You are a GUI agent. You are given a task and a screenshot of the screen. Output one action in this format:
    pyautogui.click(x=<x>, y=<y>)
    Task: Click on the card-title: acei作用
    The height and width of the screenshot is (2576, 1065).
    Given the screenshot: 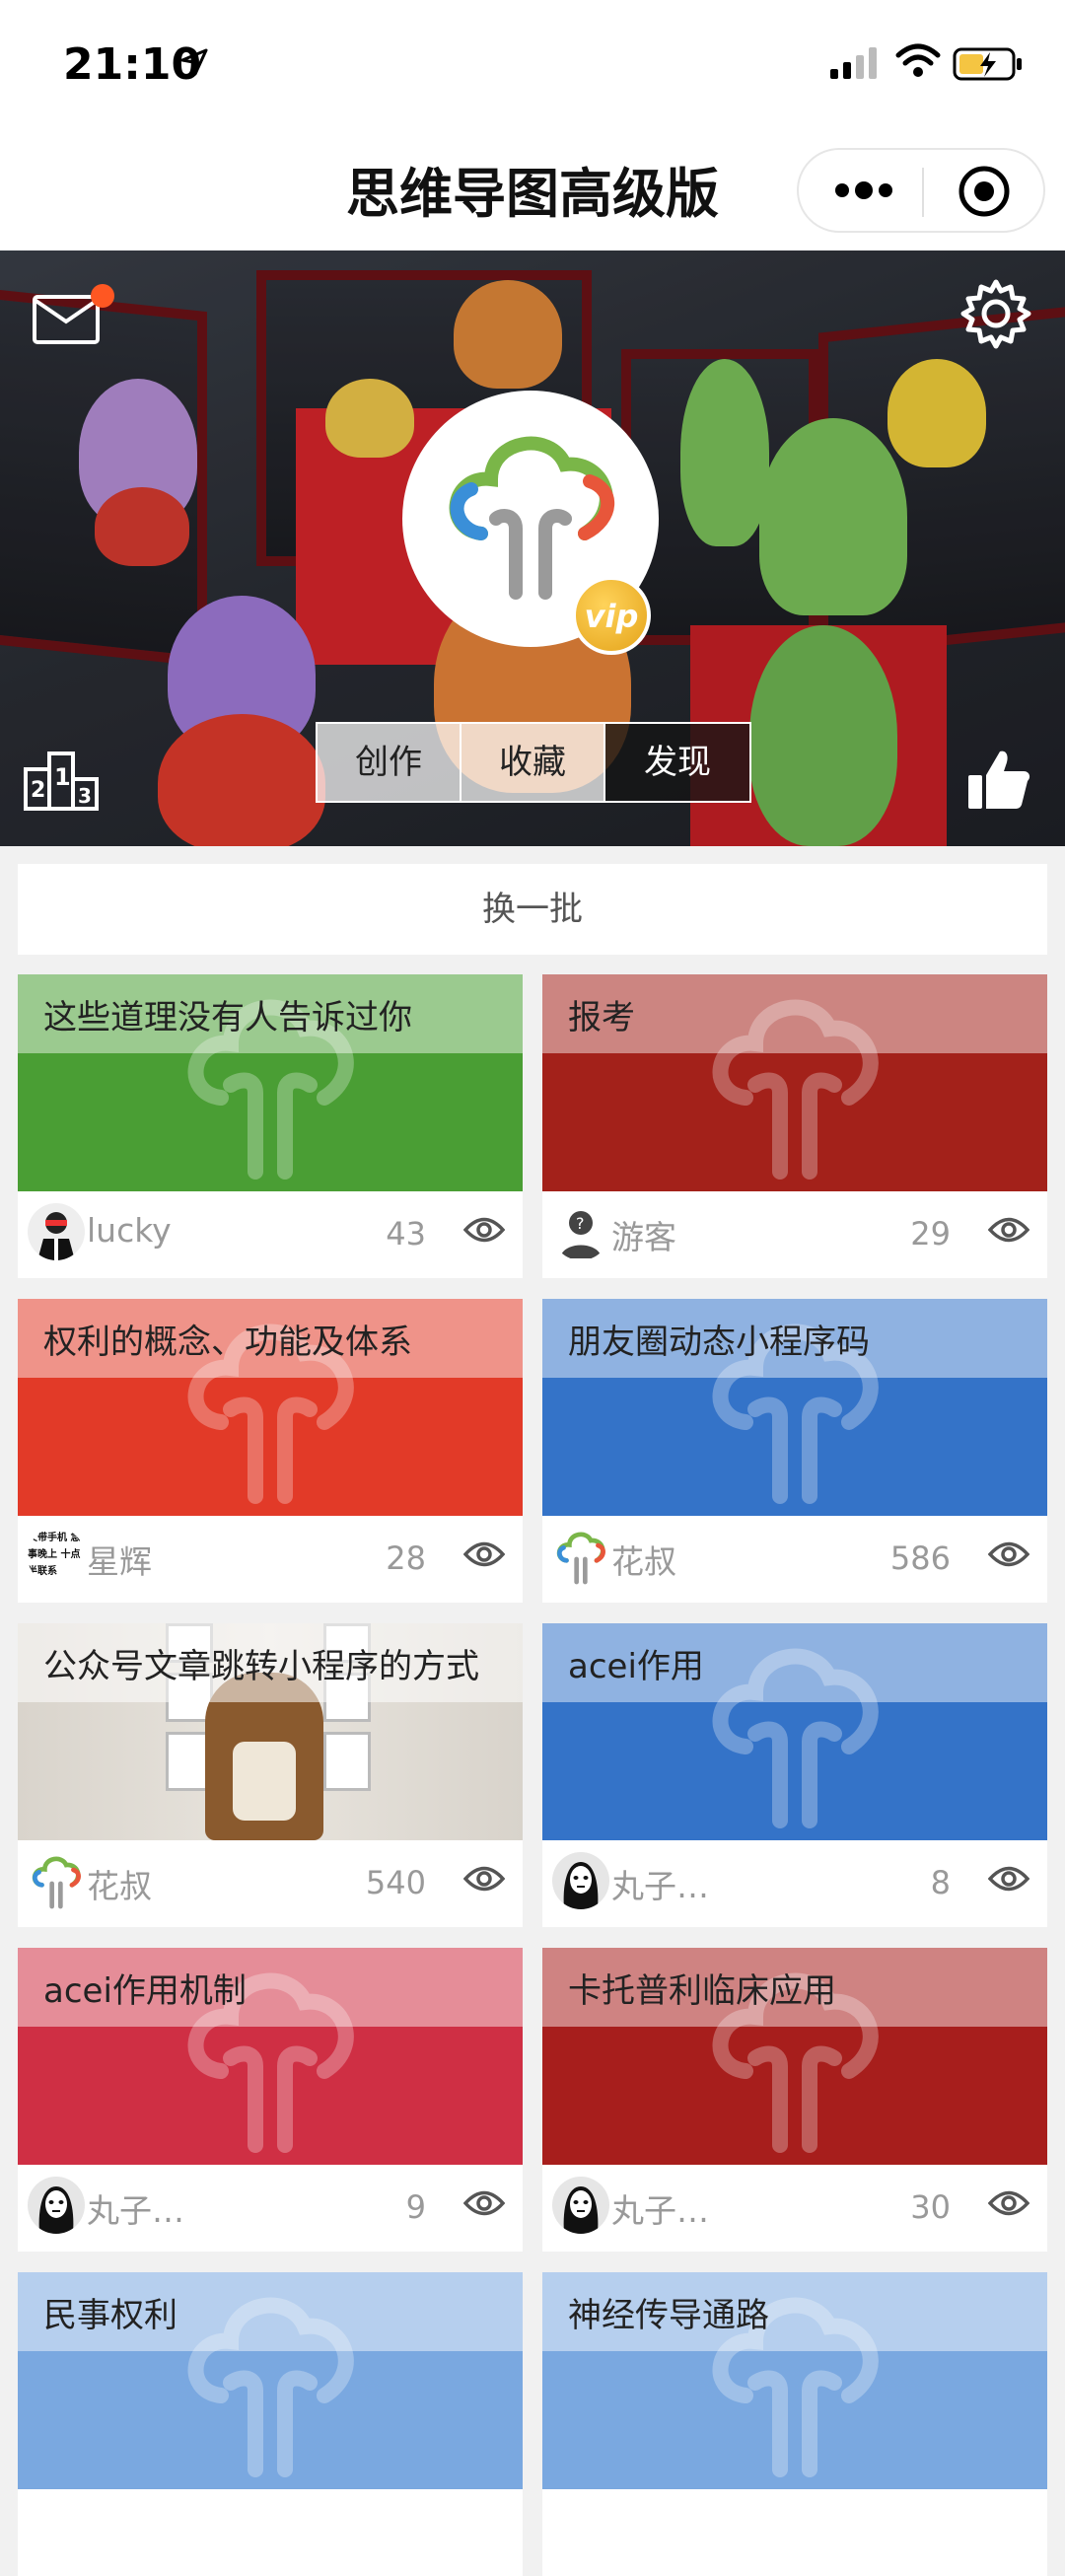 What is the action you would take?
    pyautogui.click(x=636, y=1666)
    